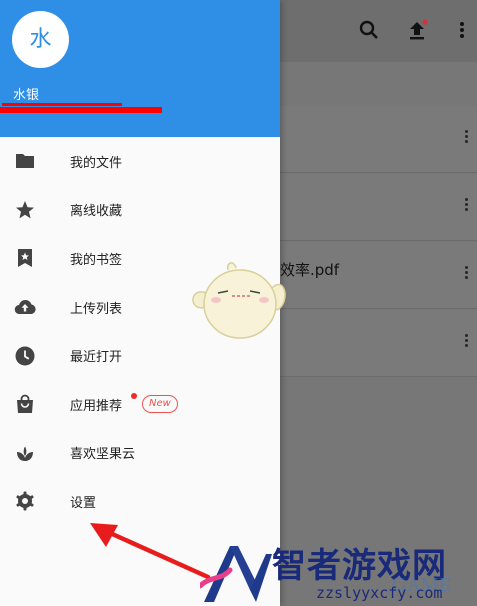 The image size is (477, 606). Describe the element at coordinates (96, 163) in the screenshot. I see `menu-item-label: 我的文件` at that location.